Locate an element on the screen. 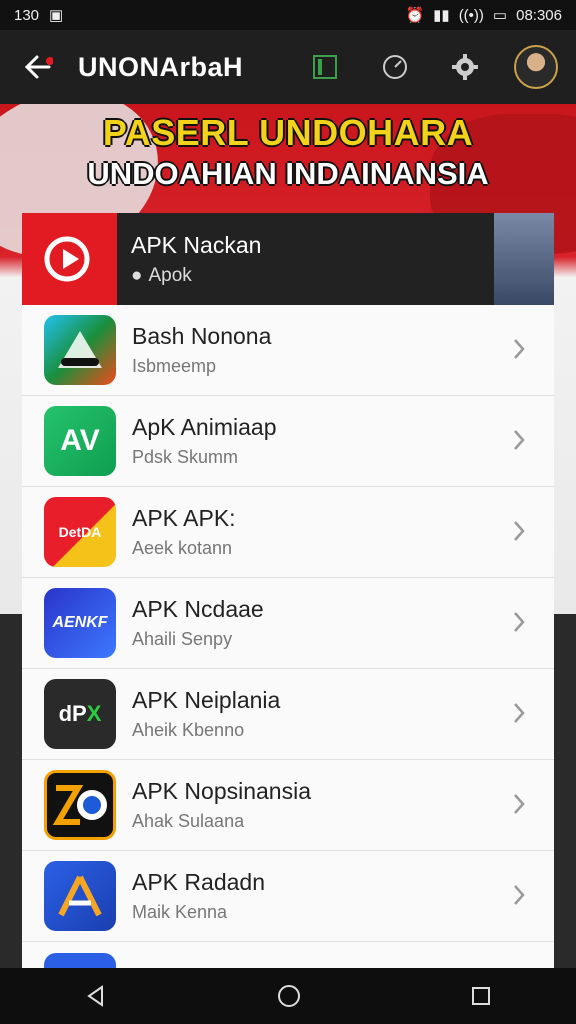 This screenshot has height=1024, width=576. dpx-app-icon: dPX is located at coordinates (80, 714).